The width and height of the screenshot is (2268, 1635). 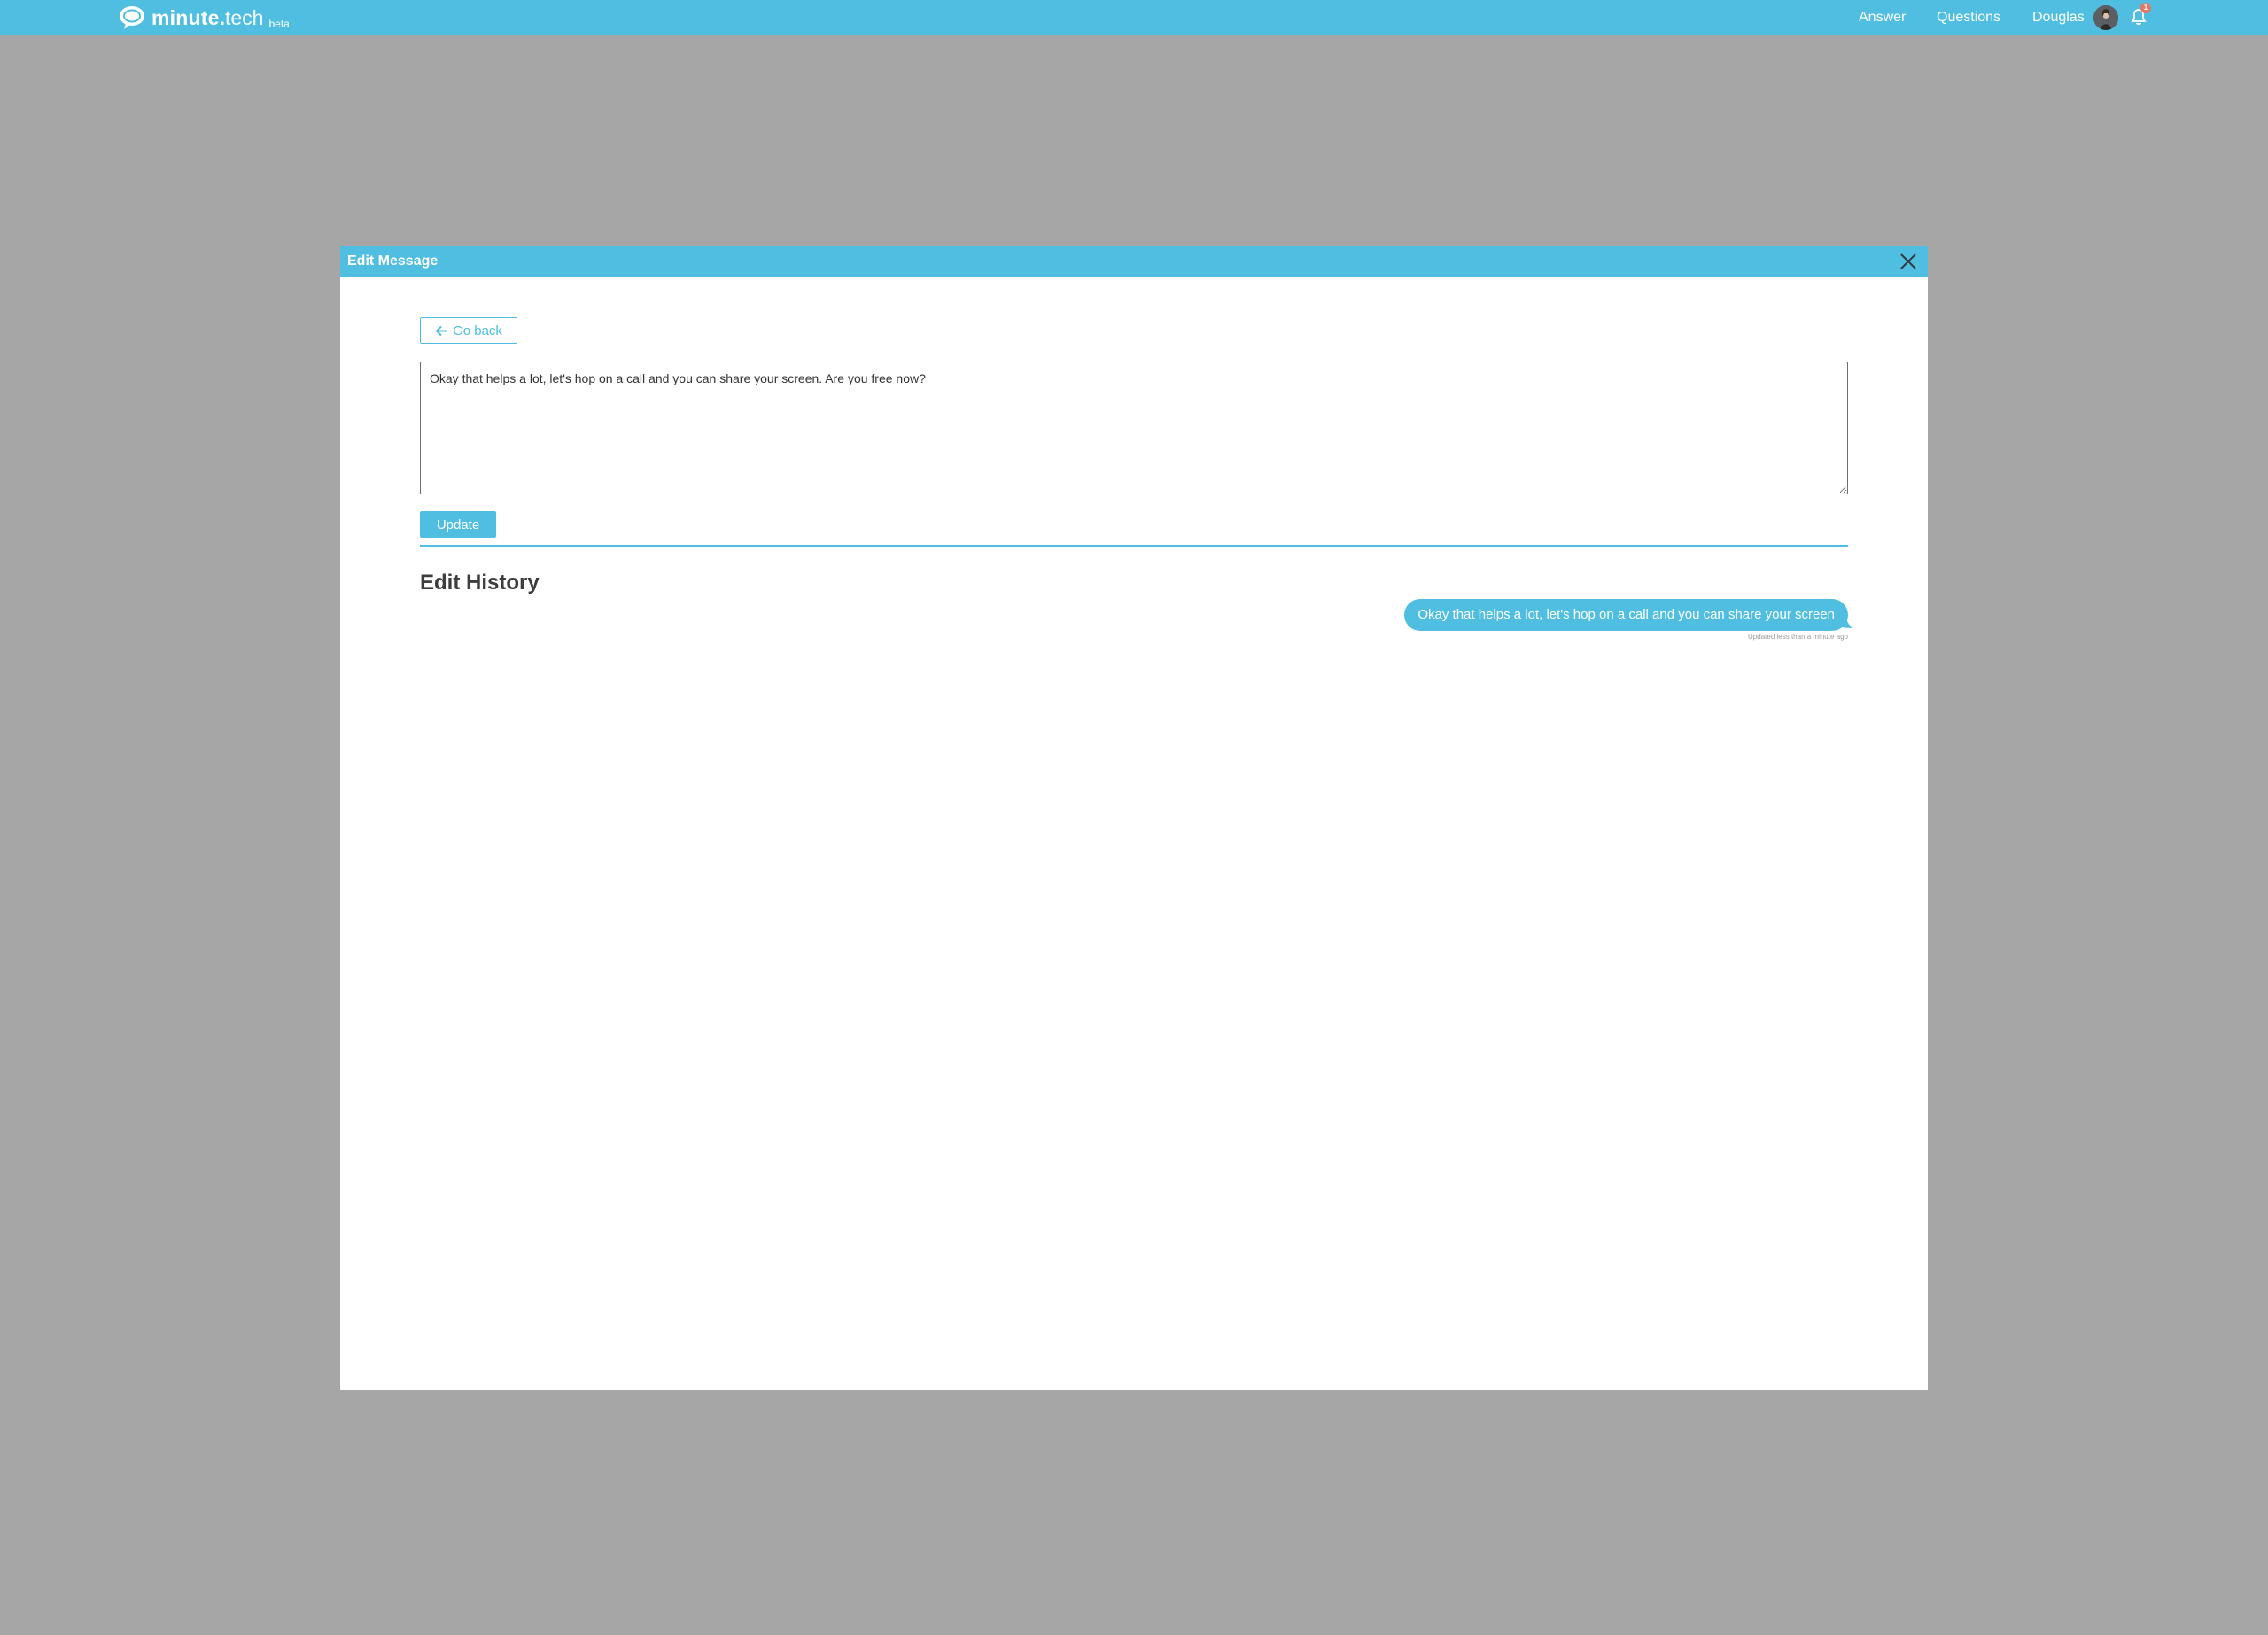 I want to click on edit-history-heading: Edit History, so click(x=480, y=583).